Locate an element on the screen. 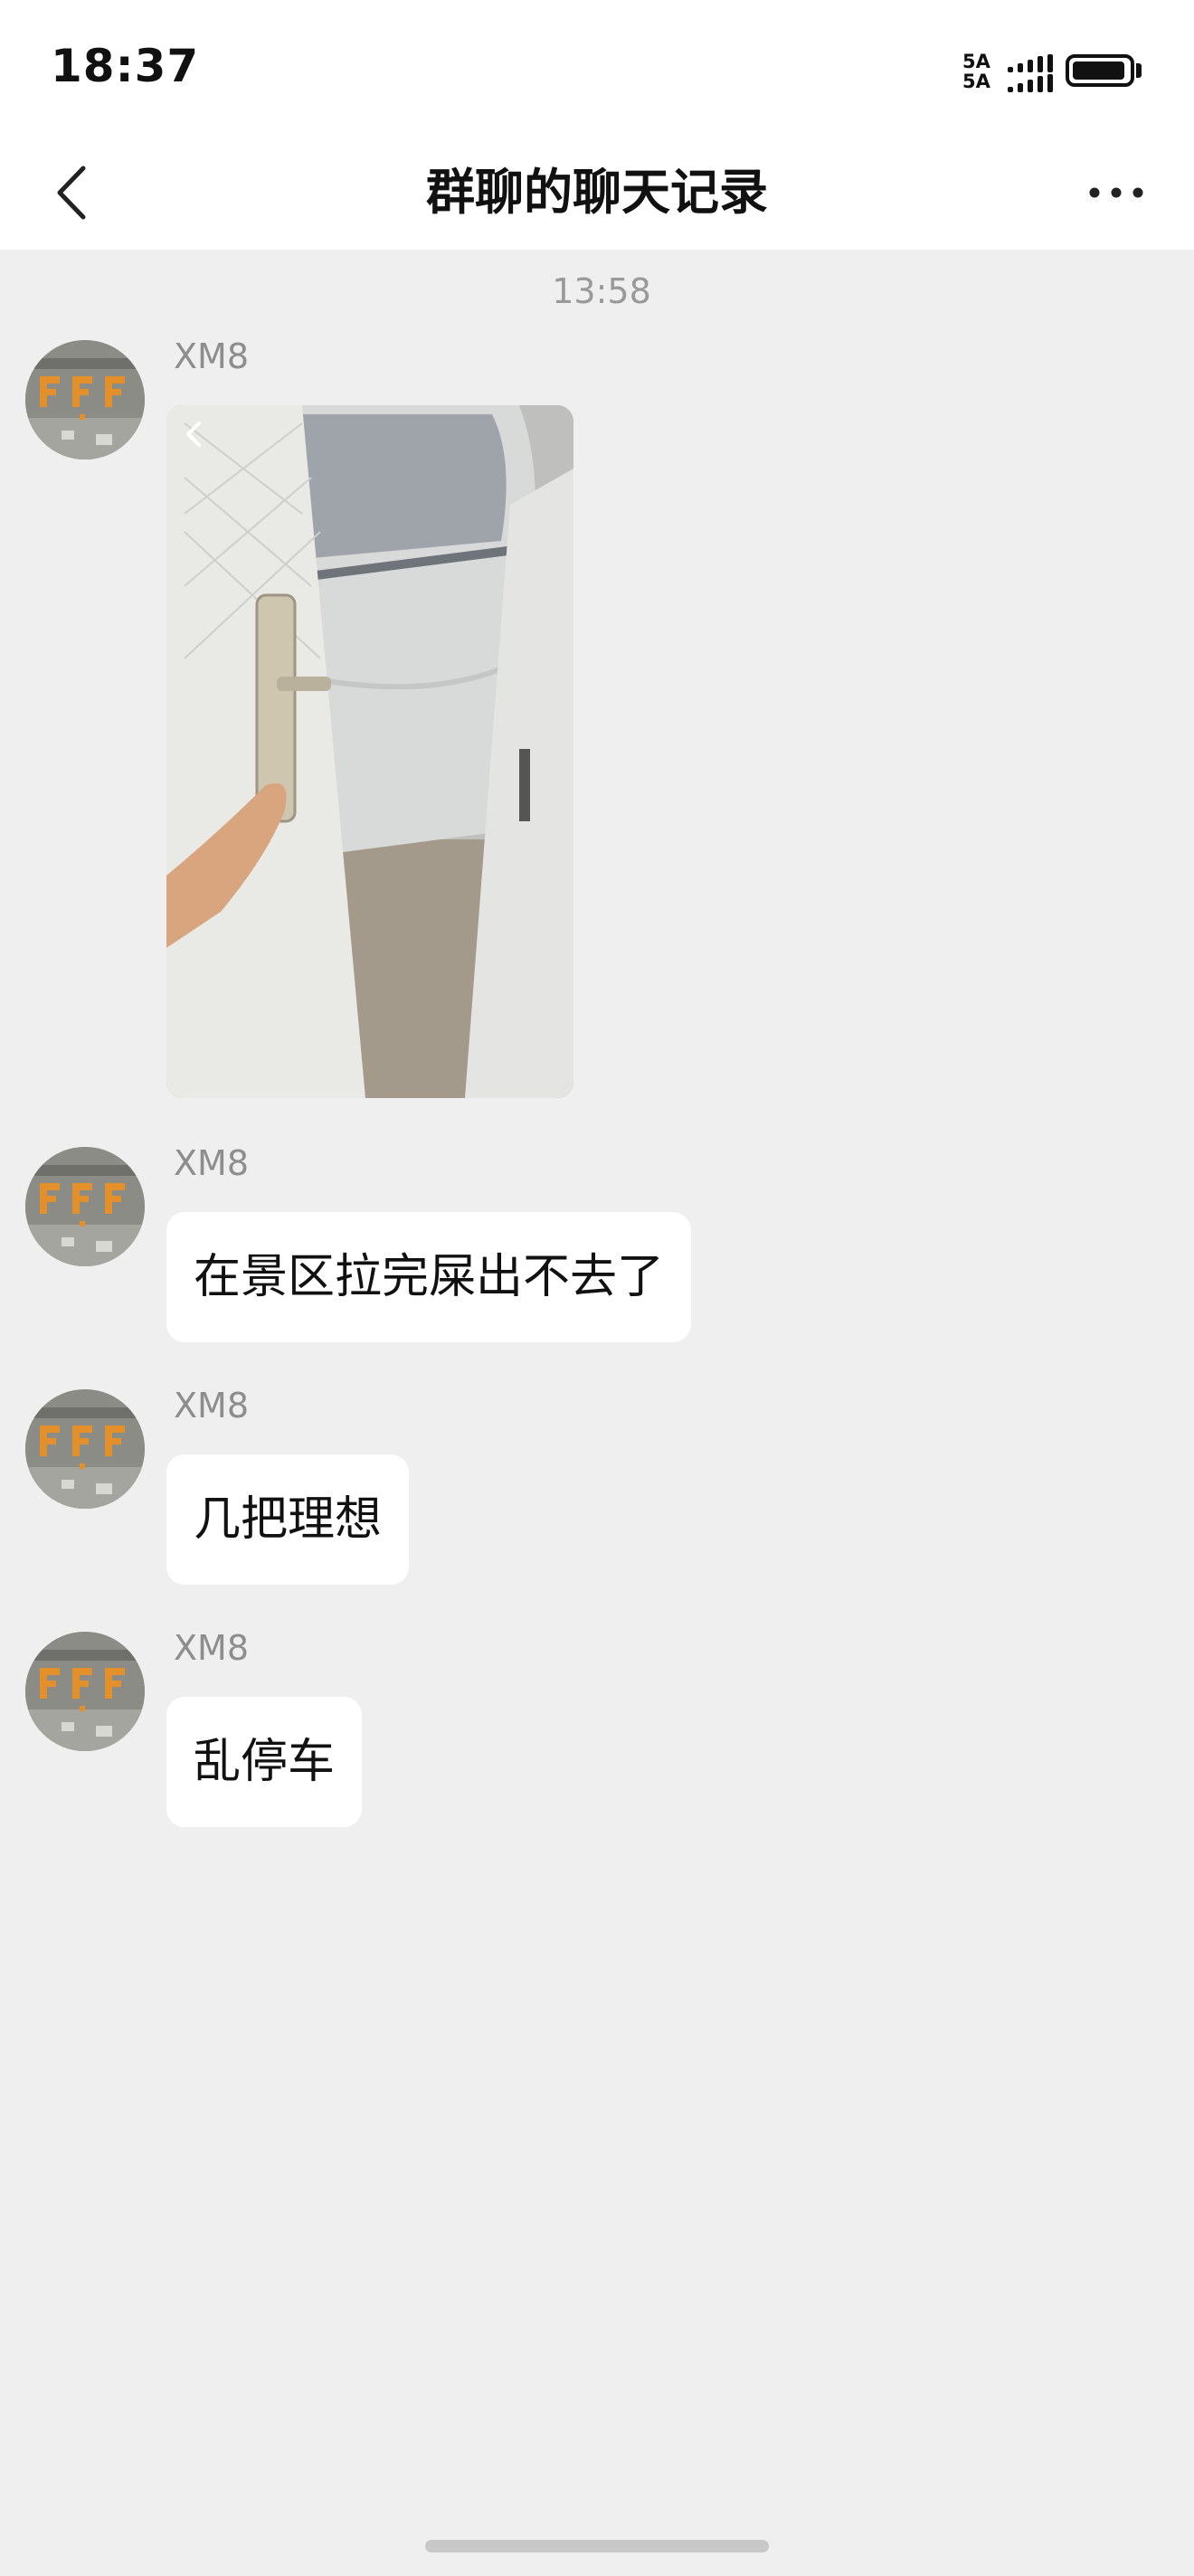  battery-fill is located at coordinates (1098, 71).